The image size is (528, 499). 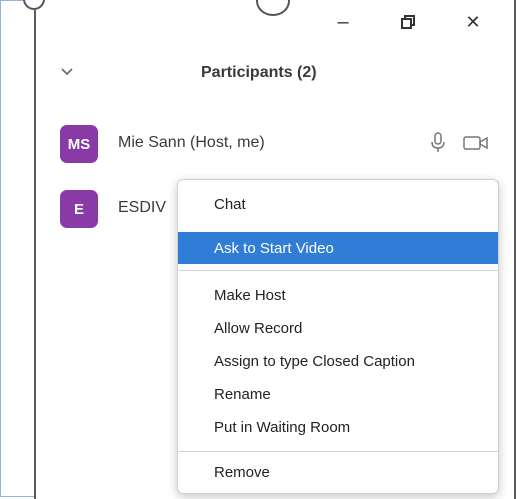 What do you see at coordinates (338, 394) in the screenshot?
I see `menu-item-rename: Rename` at bounding box center [338, 394].